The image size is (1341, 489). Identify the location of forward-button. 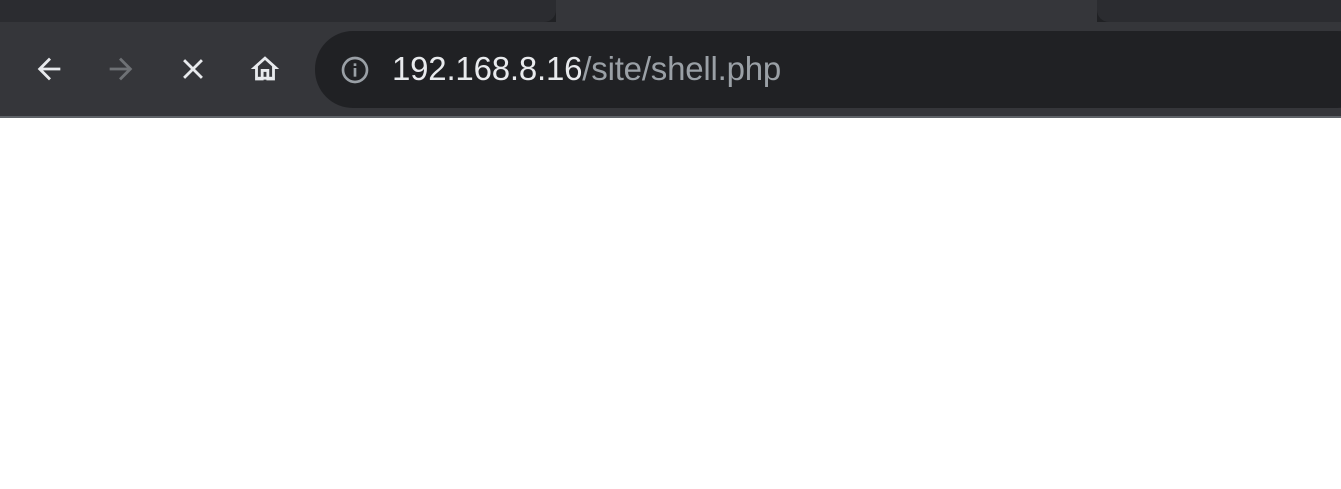
(121, 69).